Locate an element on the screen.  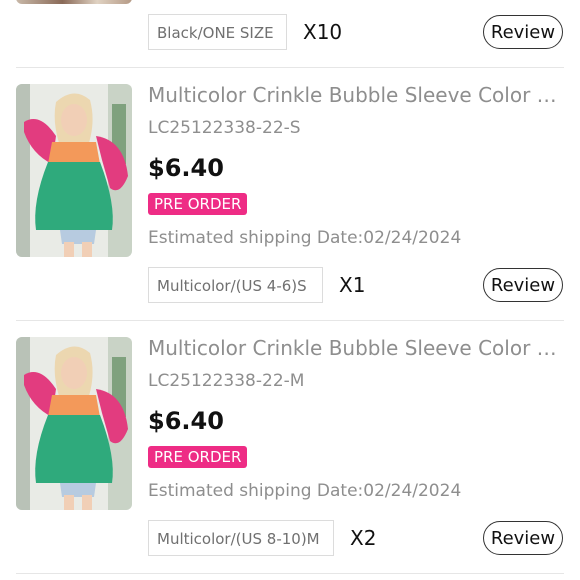
variant-label: Black/ONE SIZE is located at coordinates (217, 32).